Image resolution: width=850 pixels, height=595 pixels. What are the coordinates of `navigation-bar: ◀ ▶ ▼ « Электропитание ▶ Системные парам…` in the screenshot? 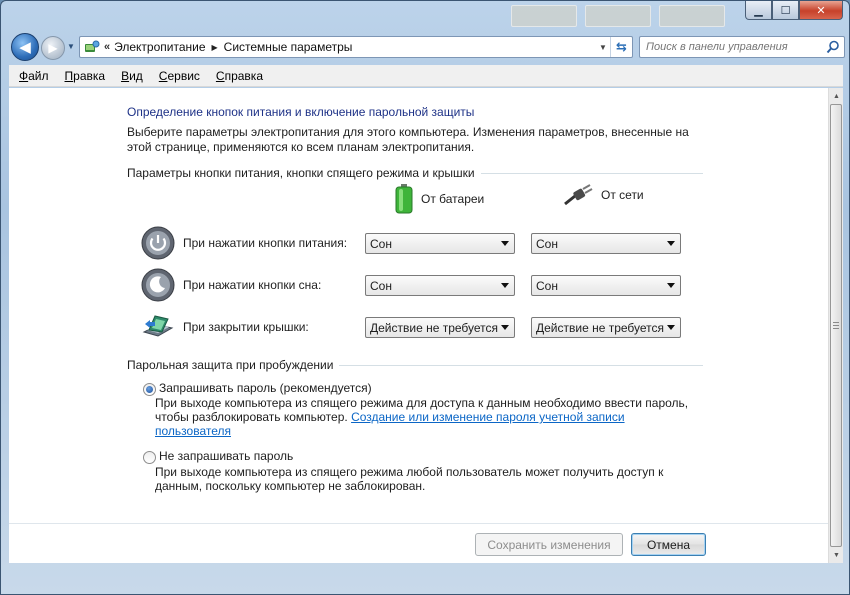 It's located at (427, 47).